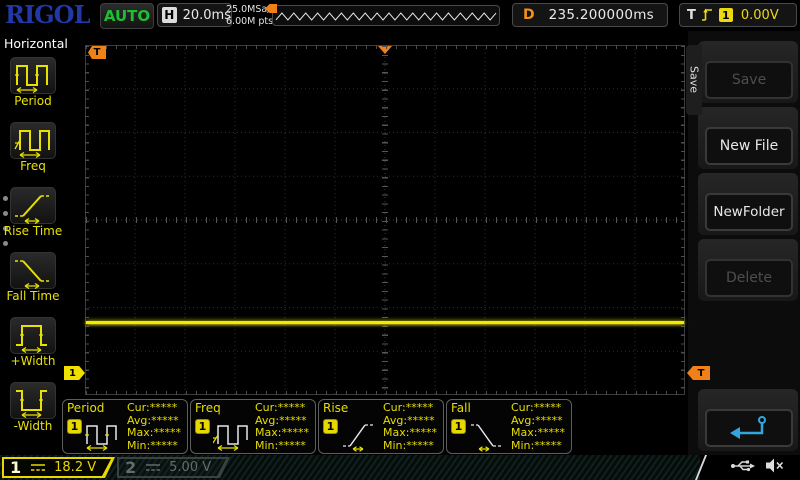  I want to click on trigger-label: T, so click(691, 15).